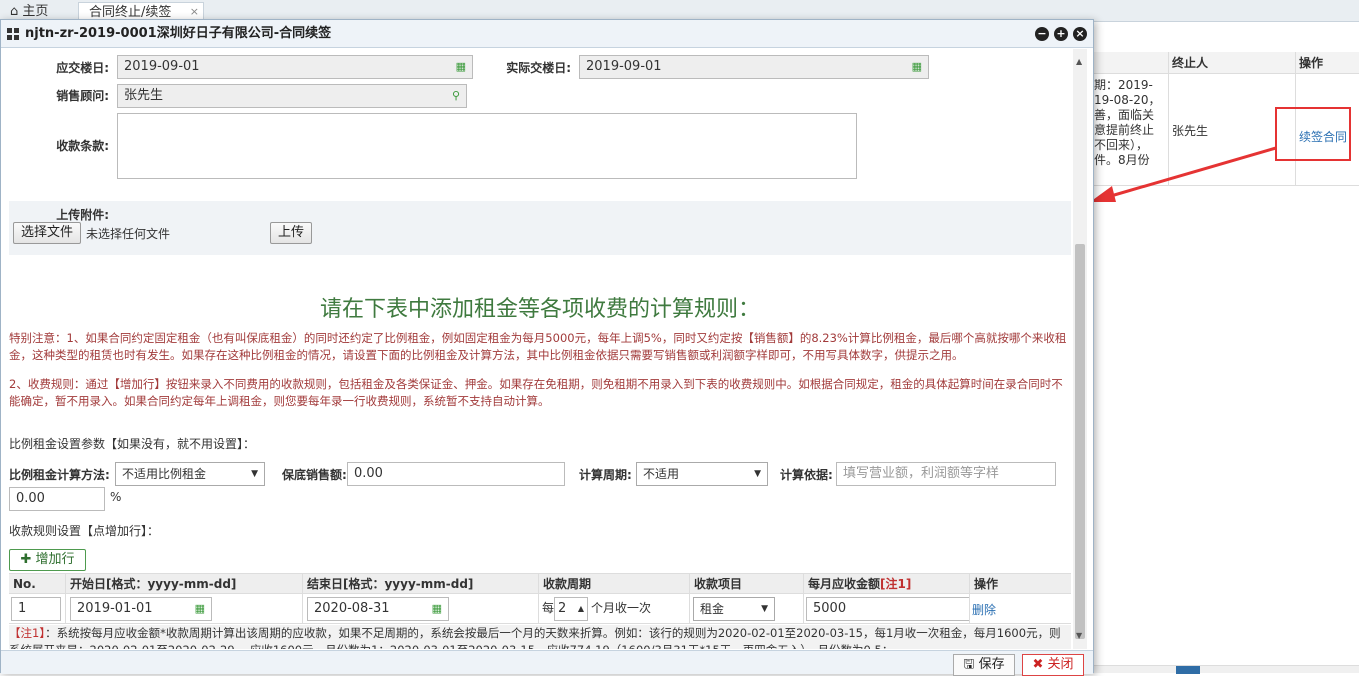 This screenshot has height=676, width=1359. What do you see at coordinates (983, 584) in the screenshot?
I see `header-action: 操作` at bounding box center [983, 584].